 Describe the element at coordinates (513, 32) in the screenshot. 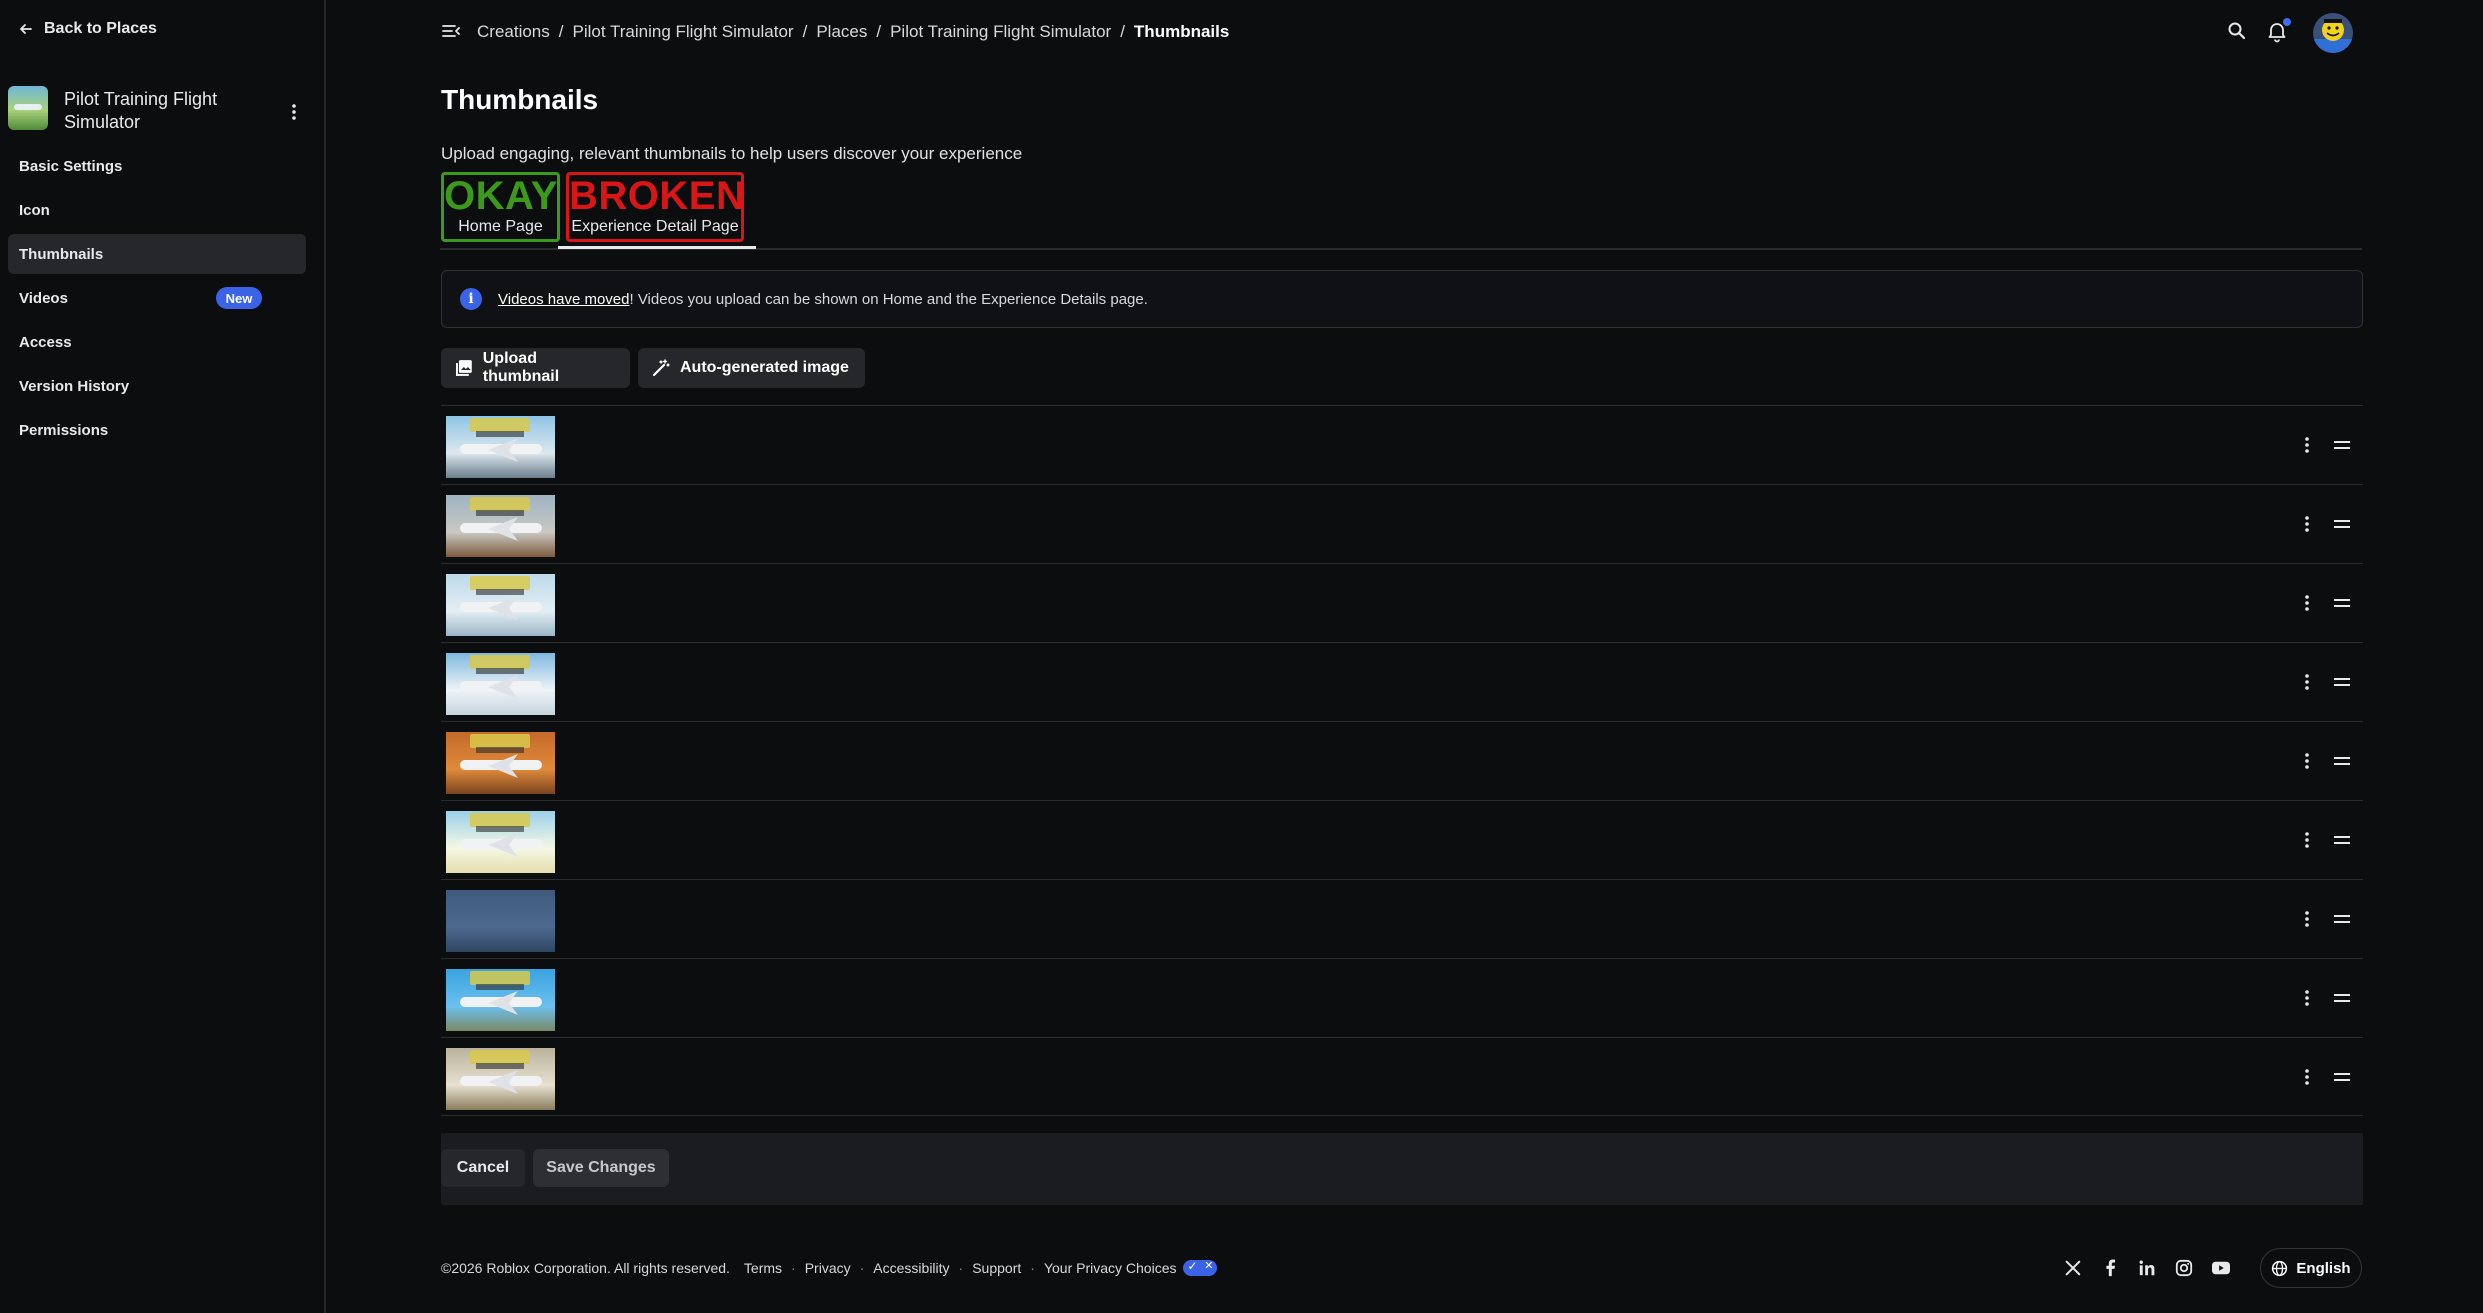

I see `breadcrumb-creations: Creations` at that location.